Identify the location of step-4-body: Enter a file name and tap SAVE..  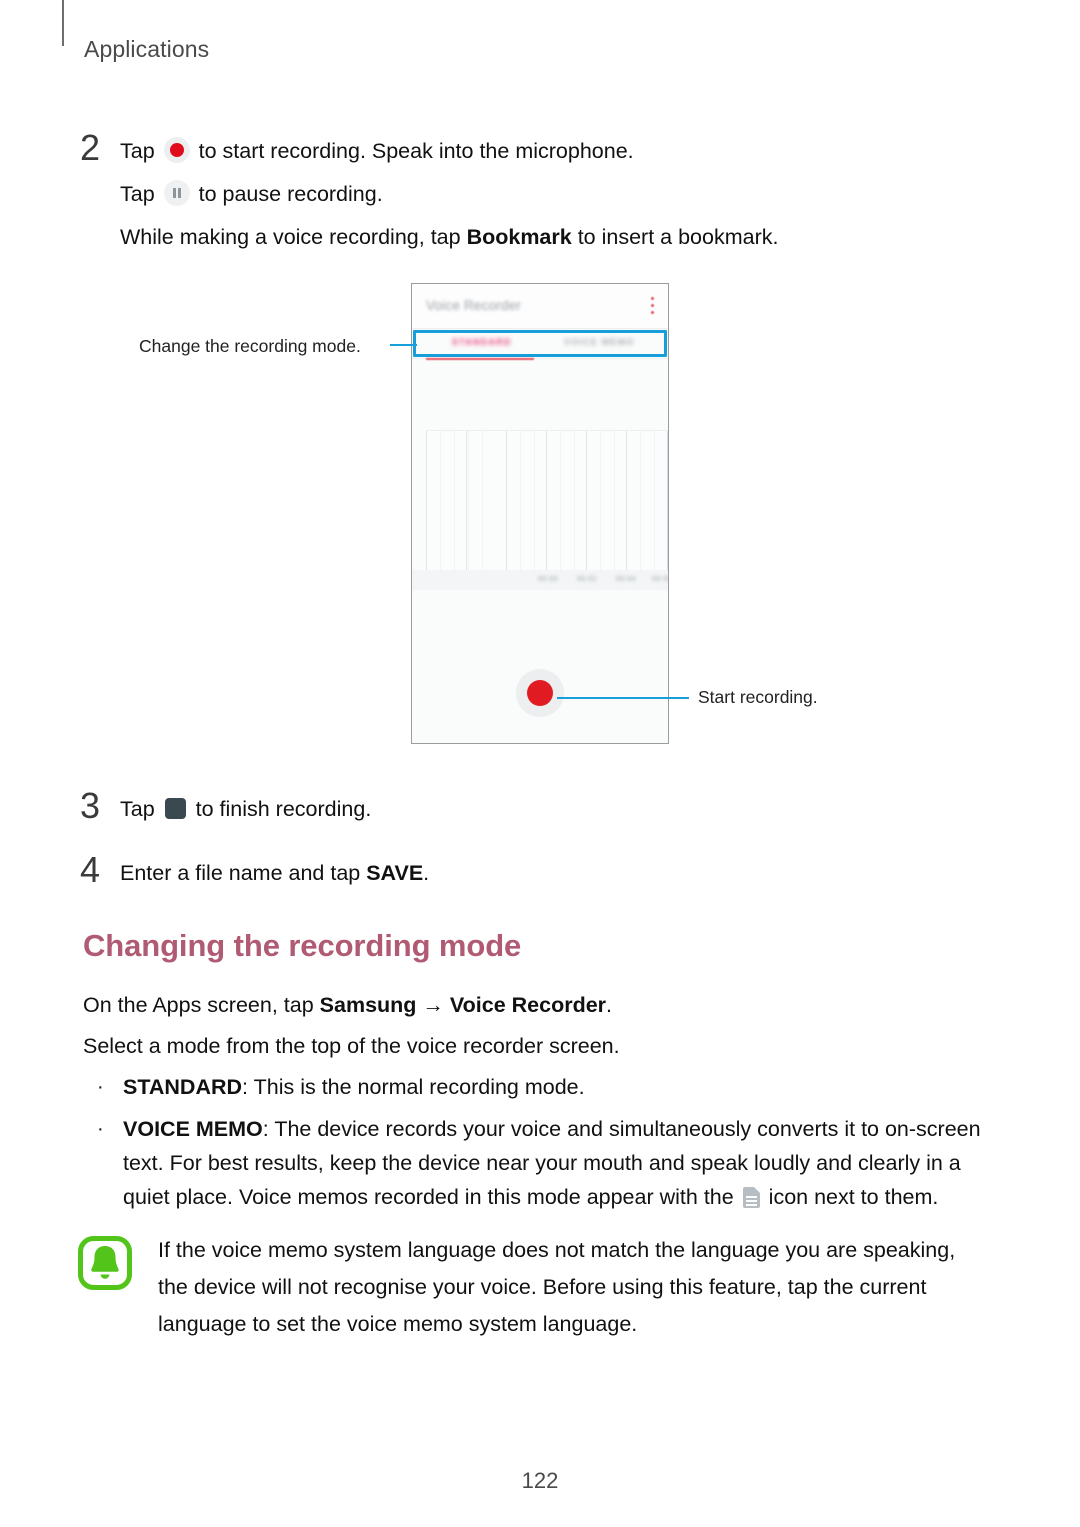
(274, 873).